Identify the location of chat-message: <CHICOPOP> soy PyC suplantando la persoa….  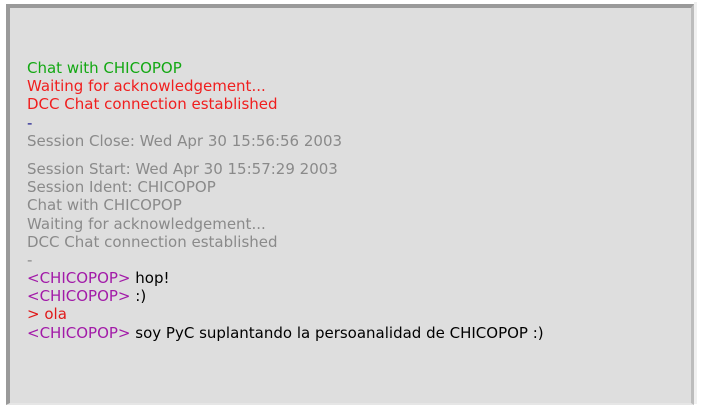
(285, 333).